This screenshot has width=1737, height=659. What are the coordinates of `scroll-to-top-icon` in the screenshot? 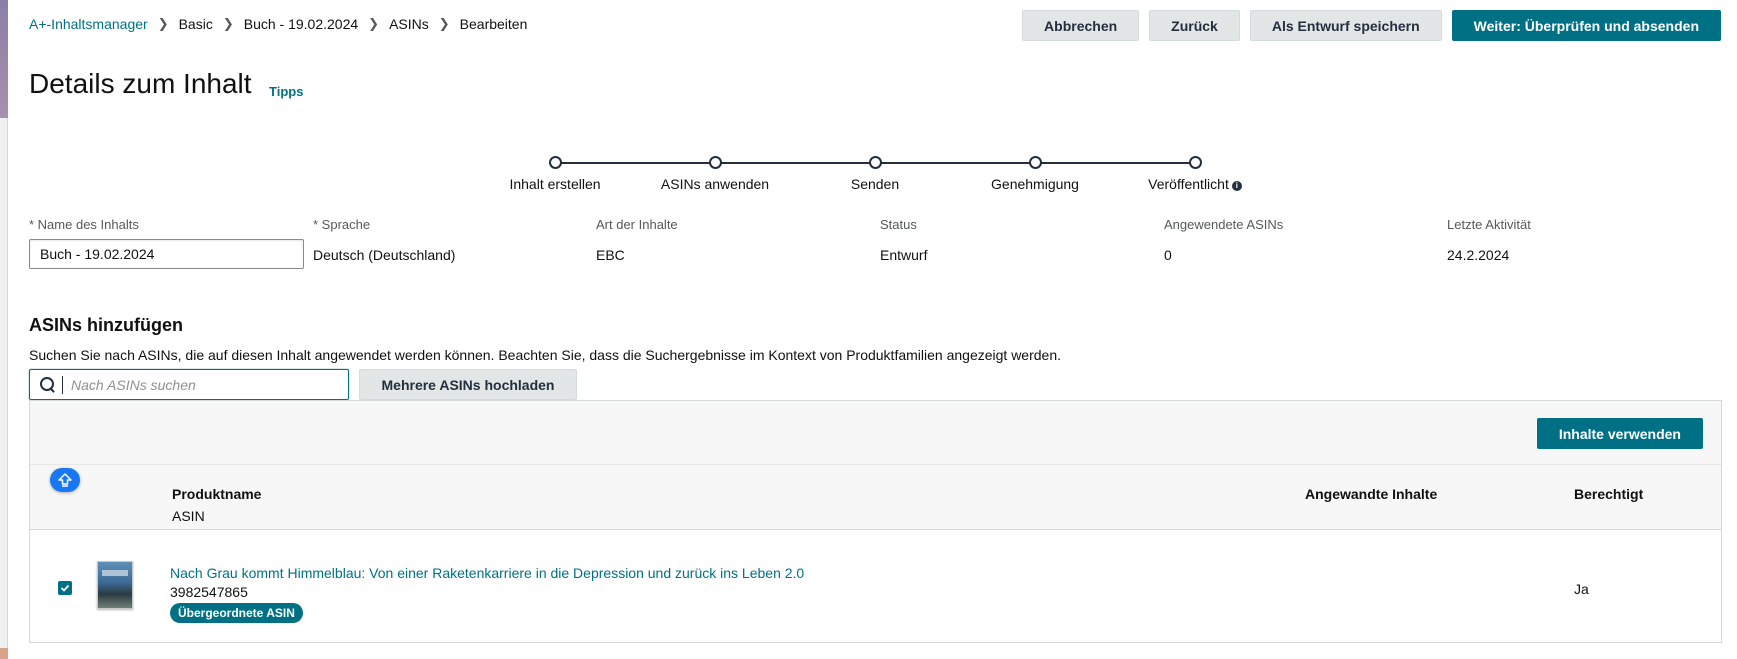 It's located at (65, 480).